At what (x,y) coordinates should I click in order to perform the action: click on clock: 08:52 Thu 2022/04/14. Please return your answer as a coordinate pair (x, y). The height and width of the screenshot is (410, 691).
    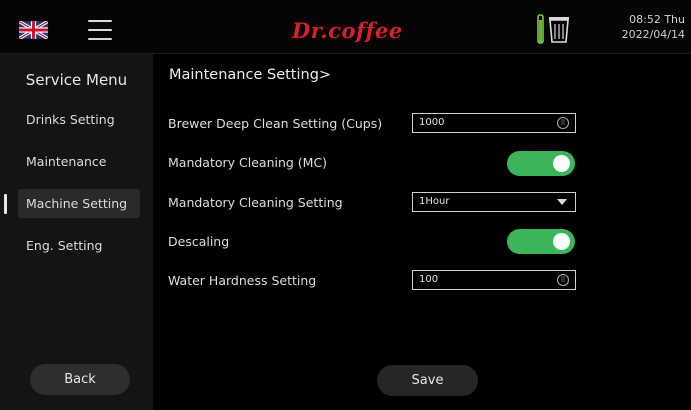
    Looking at the image, I should click on (653, 27).